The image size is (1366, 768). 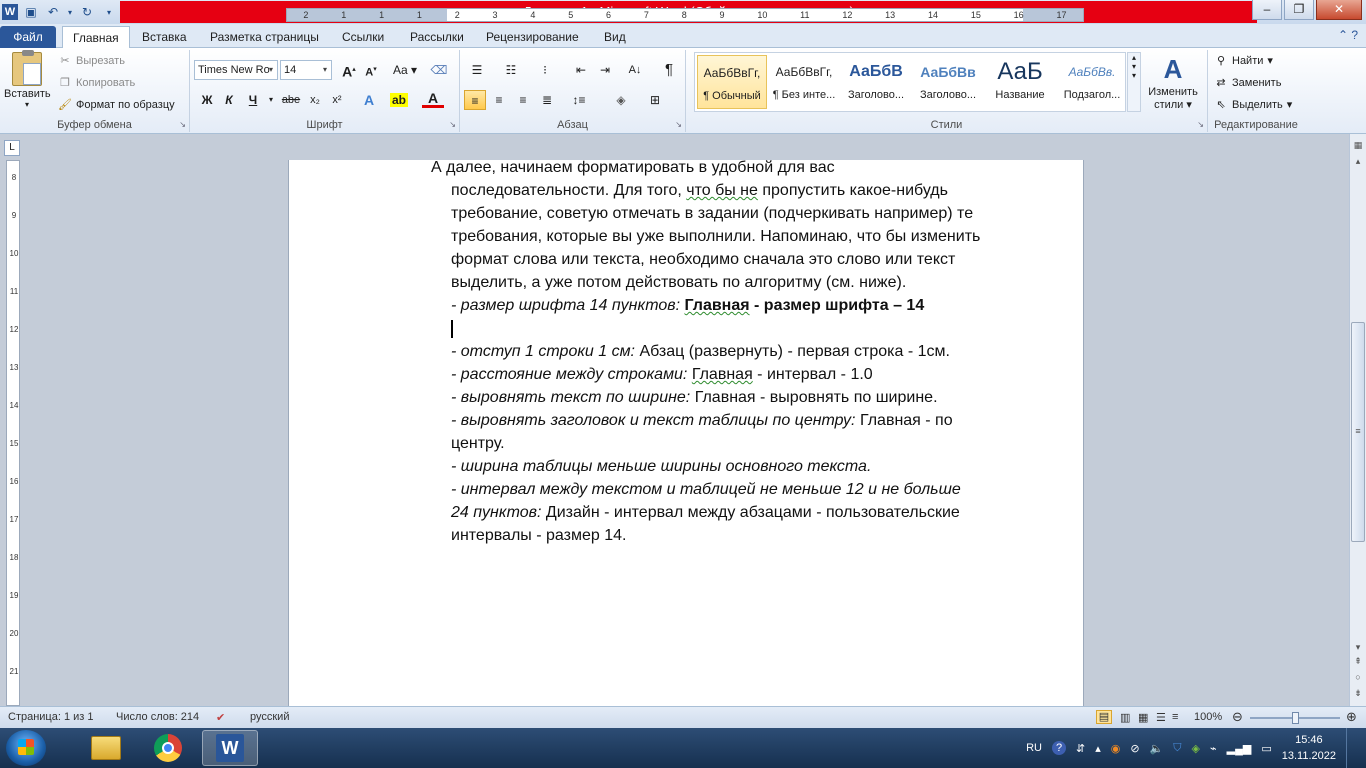 What do you see at coordinates (1104, 717) in the screenshot?
I see `print-layout-icon: ▤` at bounding box center [1104, 717].